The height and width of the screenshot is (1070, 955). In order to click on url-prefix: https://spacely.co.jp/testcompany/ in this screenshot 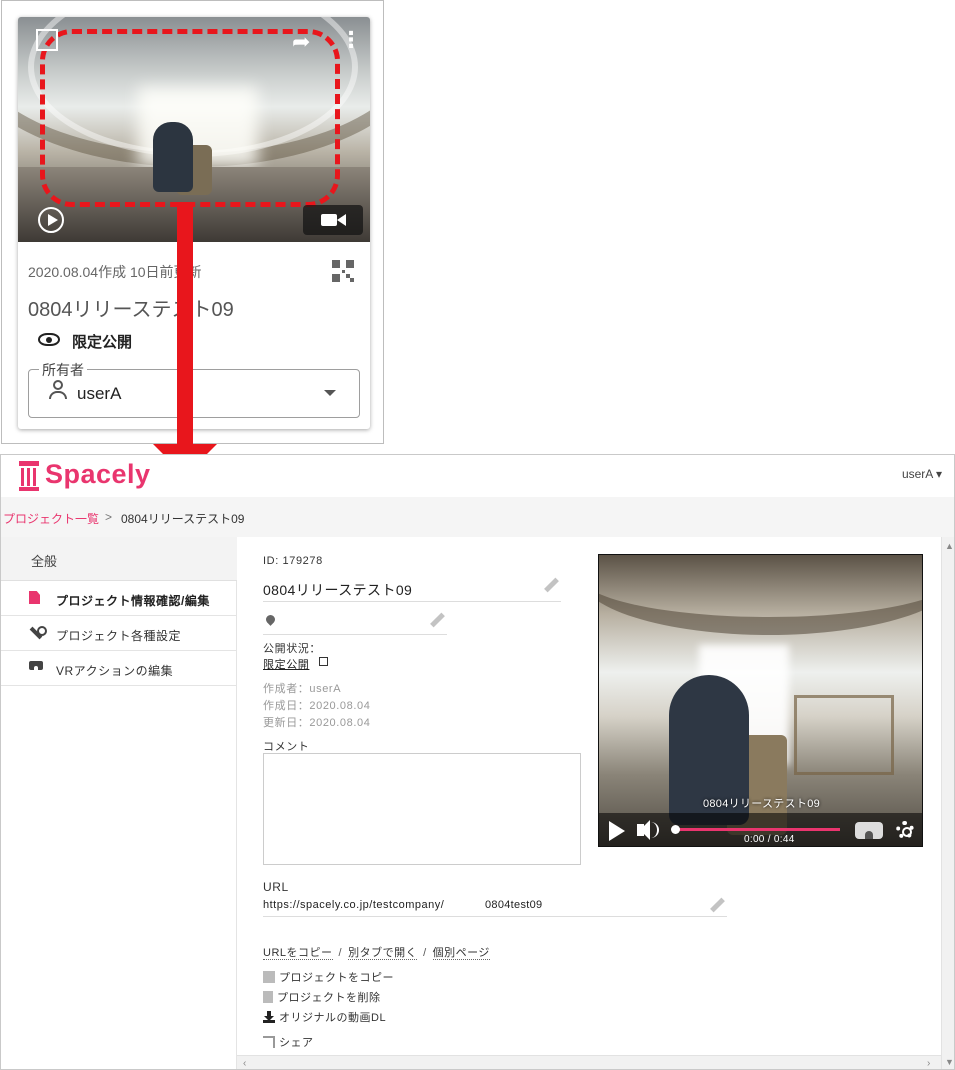, I will do `click(354, 905)`.